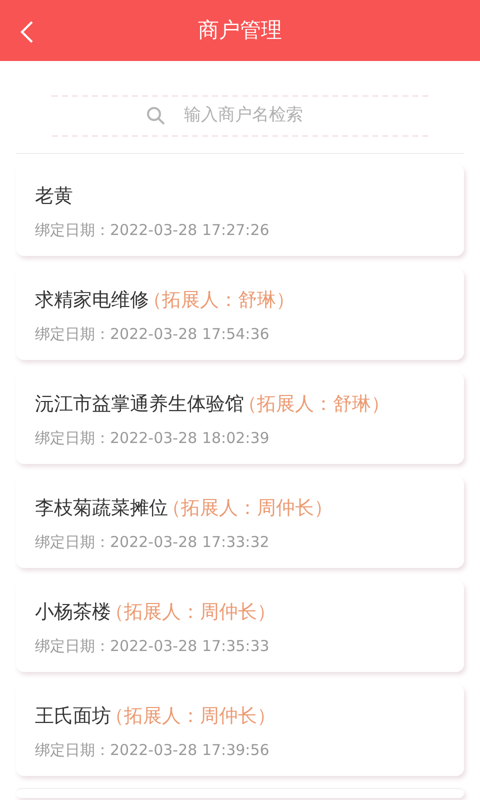 This screenshot has width=480, height=800. What do you see at coordinates (259, 116) in the screenshot?
I see `search-field: 输入商户名检索` at bounding box center [259, 116].